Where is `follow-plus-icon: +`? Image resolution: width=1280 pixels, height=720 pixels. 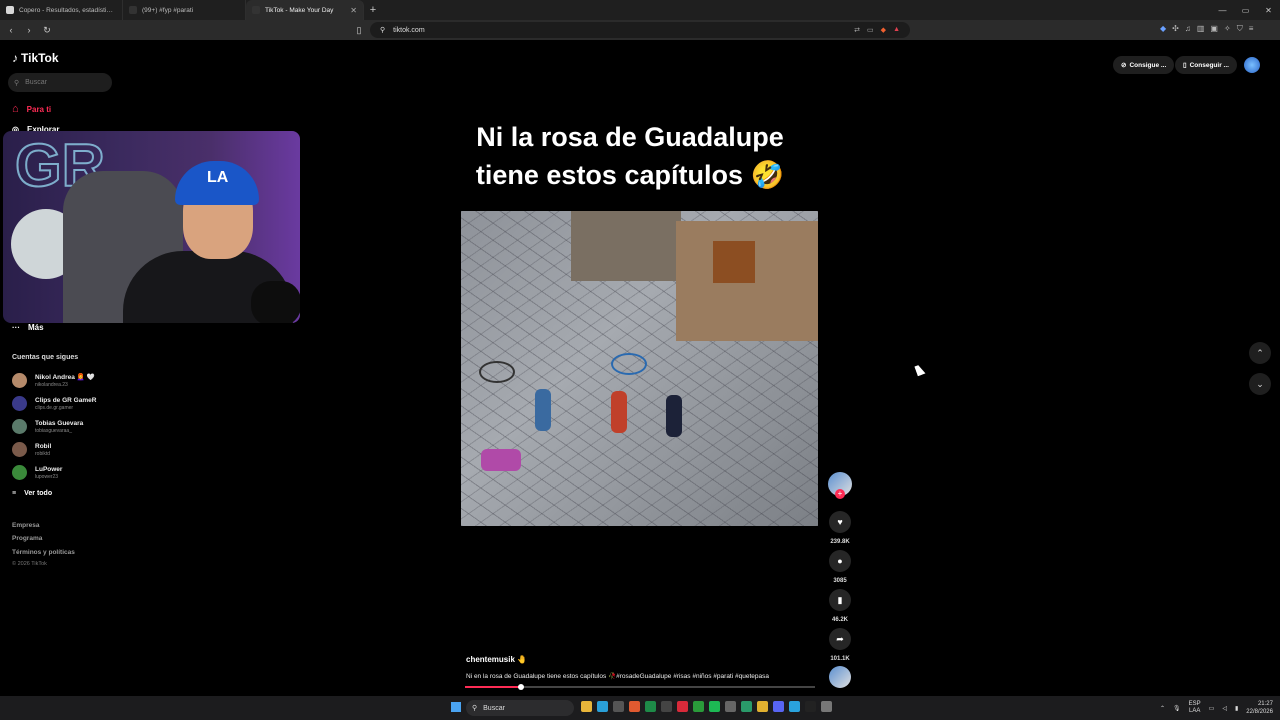 follow-plus-icon: + is located at coordinates (840, 494).